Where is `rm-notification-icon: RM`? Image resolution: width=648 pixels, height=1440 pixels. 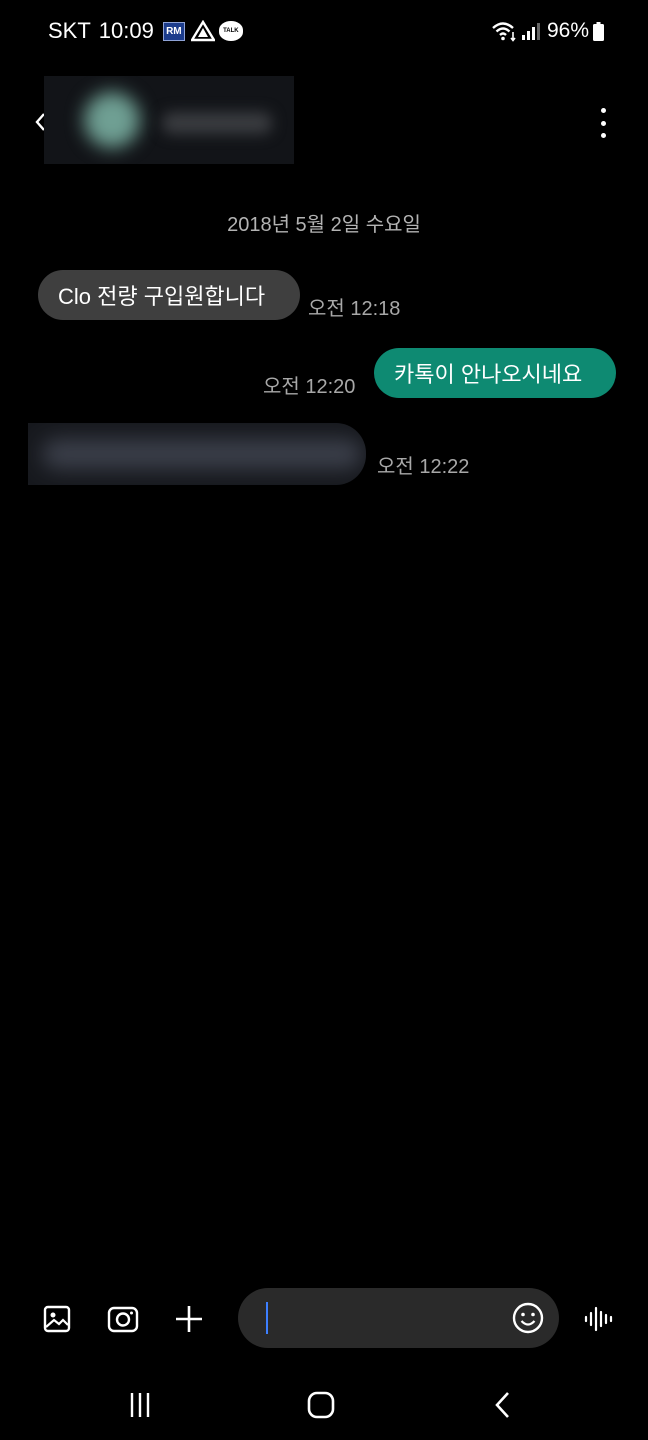
rm-notification-icon: RM is located at coordinates (173, 31).